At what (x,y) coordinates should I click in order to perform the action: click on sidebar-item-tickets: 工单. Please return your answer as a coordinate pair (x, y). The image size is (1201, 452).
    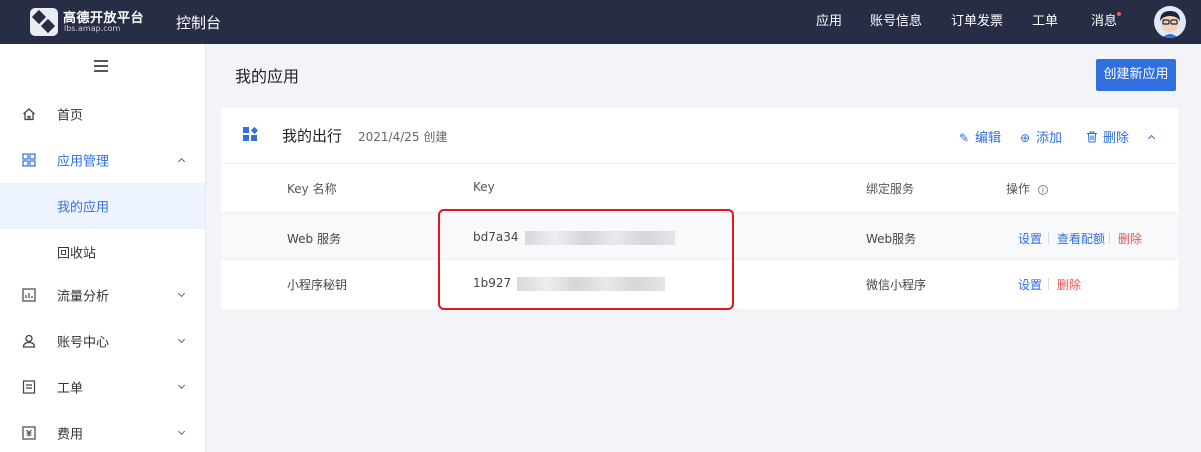
    Looking at the image, I should click on (102, 387).